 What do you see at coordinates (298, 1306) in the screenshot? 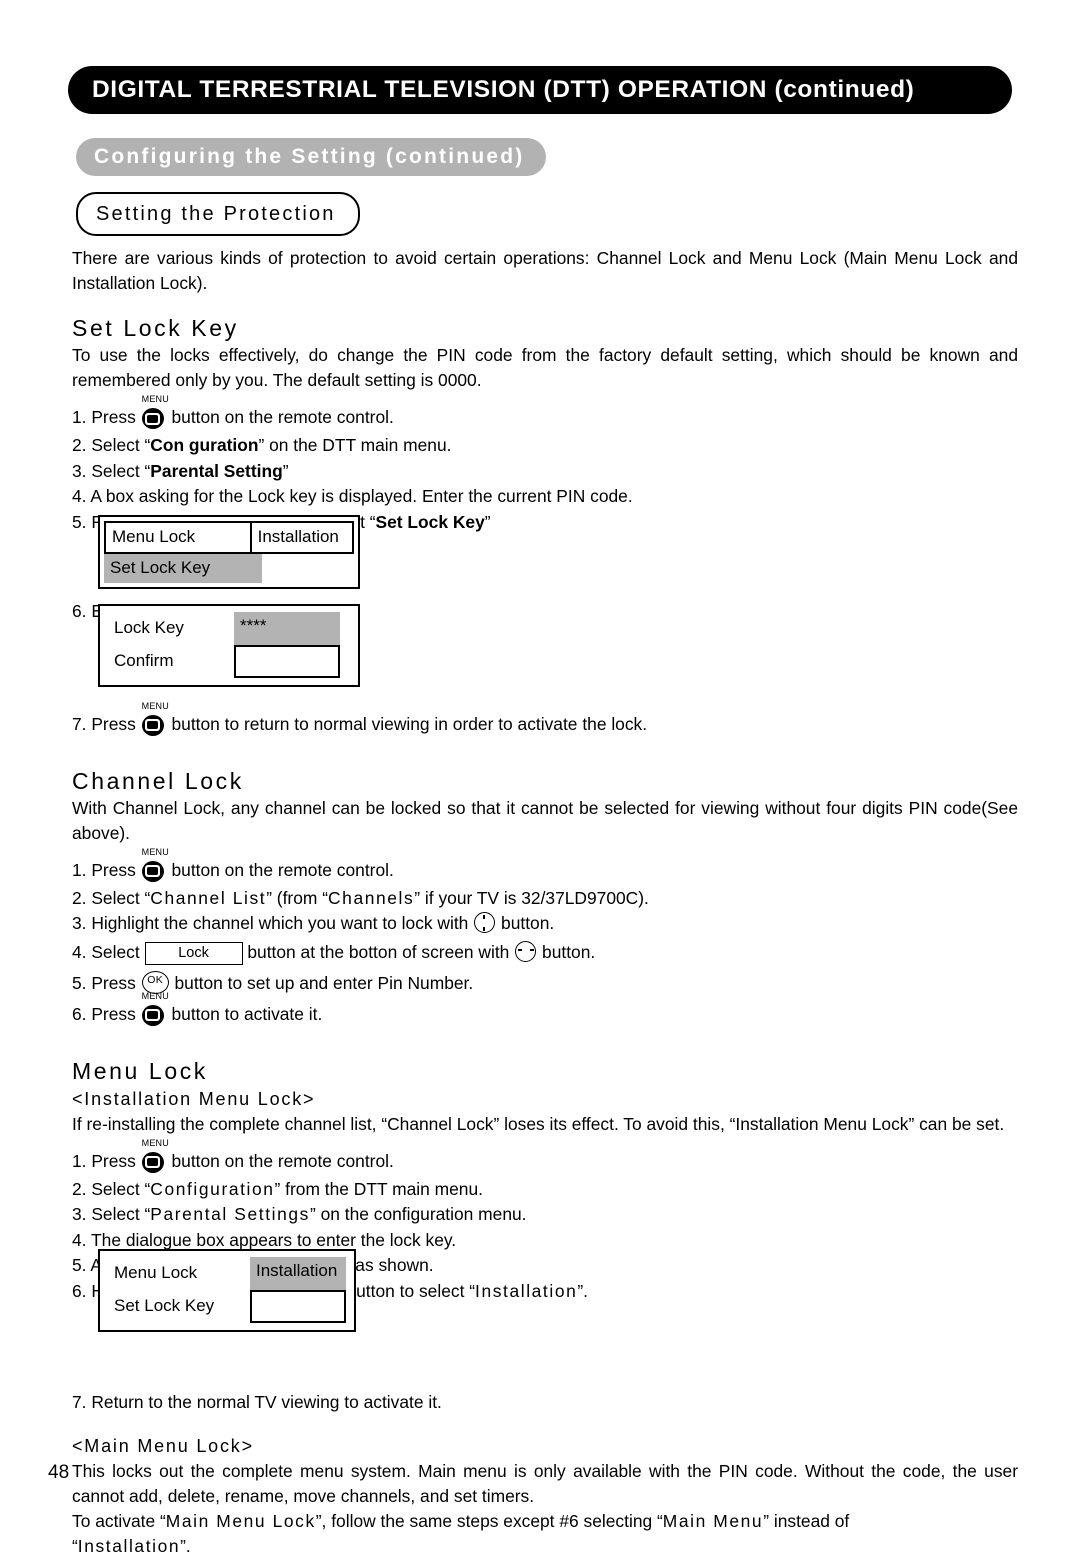
I see `dialog-field-set-lock-key` at bounding box center [298, 1306].